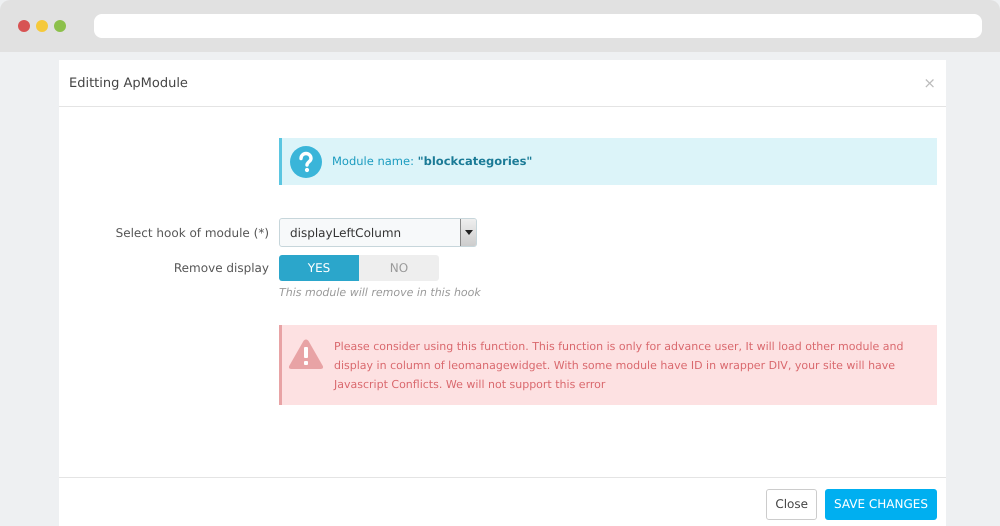 Image resolution: width=1000 pixels, height=526 pixels. I want to click on save-button: SAVE CHANGES, so click(881, 504).